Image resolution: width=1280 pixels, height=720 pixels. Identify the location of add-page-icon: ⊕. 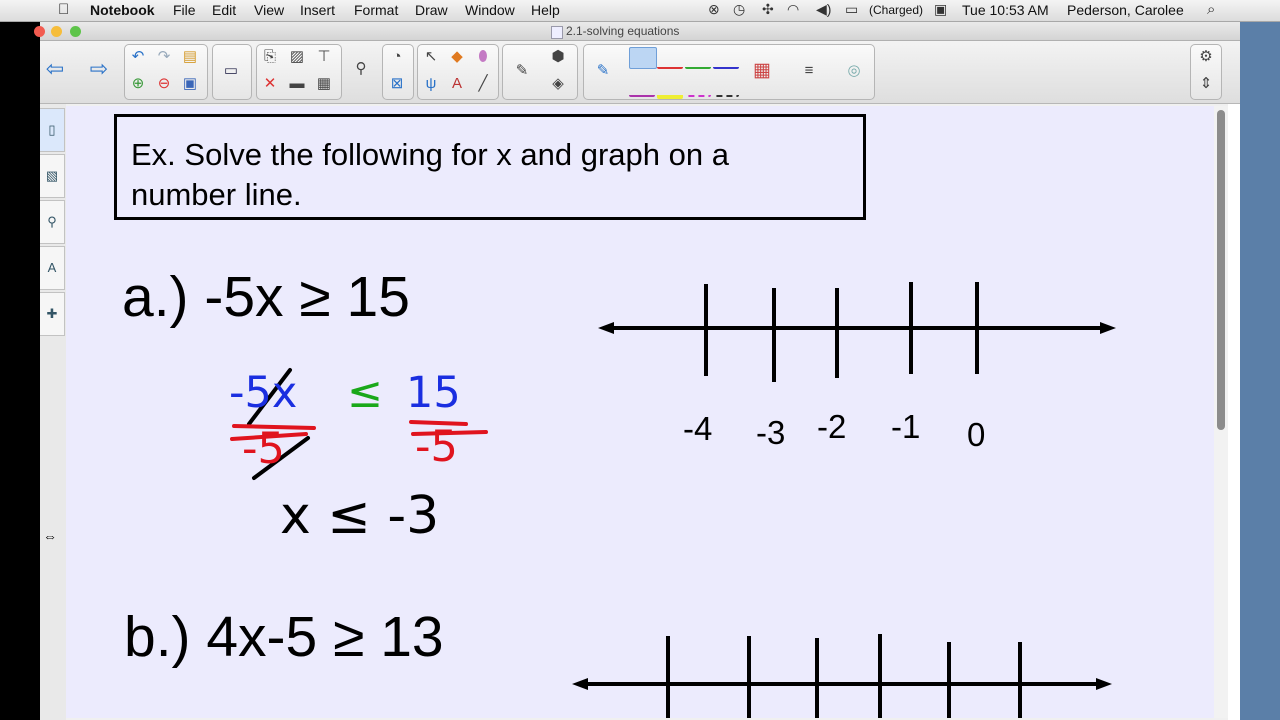
(138, 84).